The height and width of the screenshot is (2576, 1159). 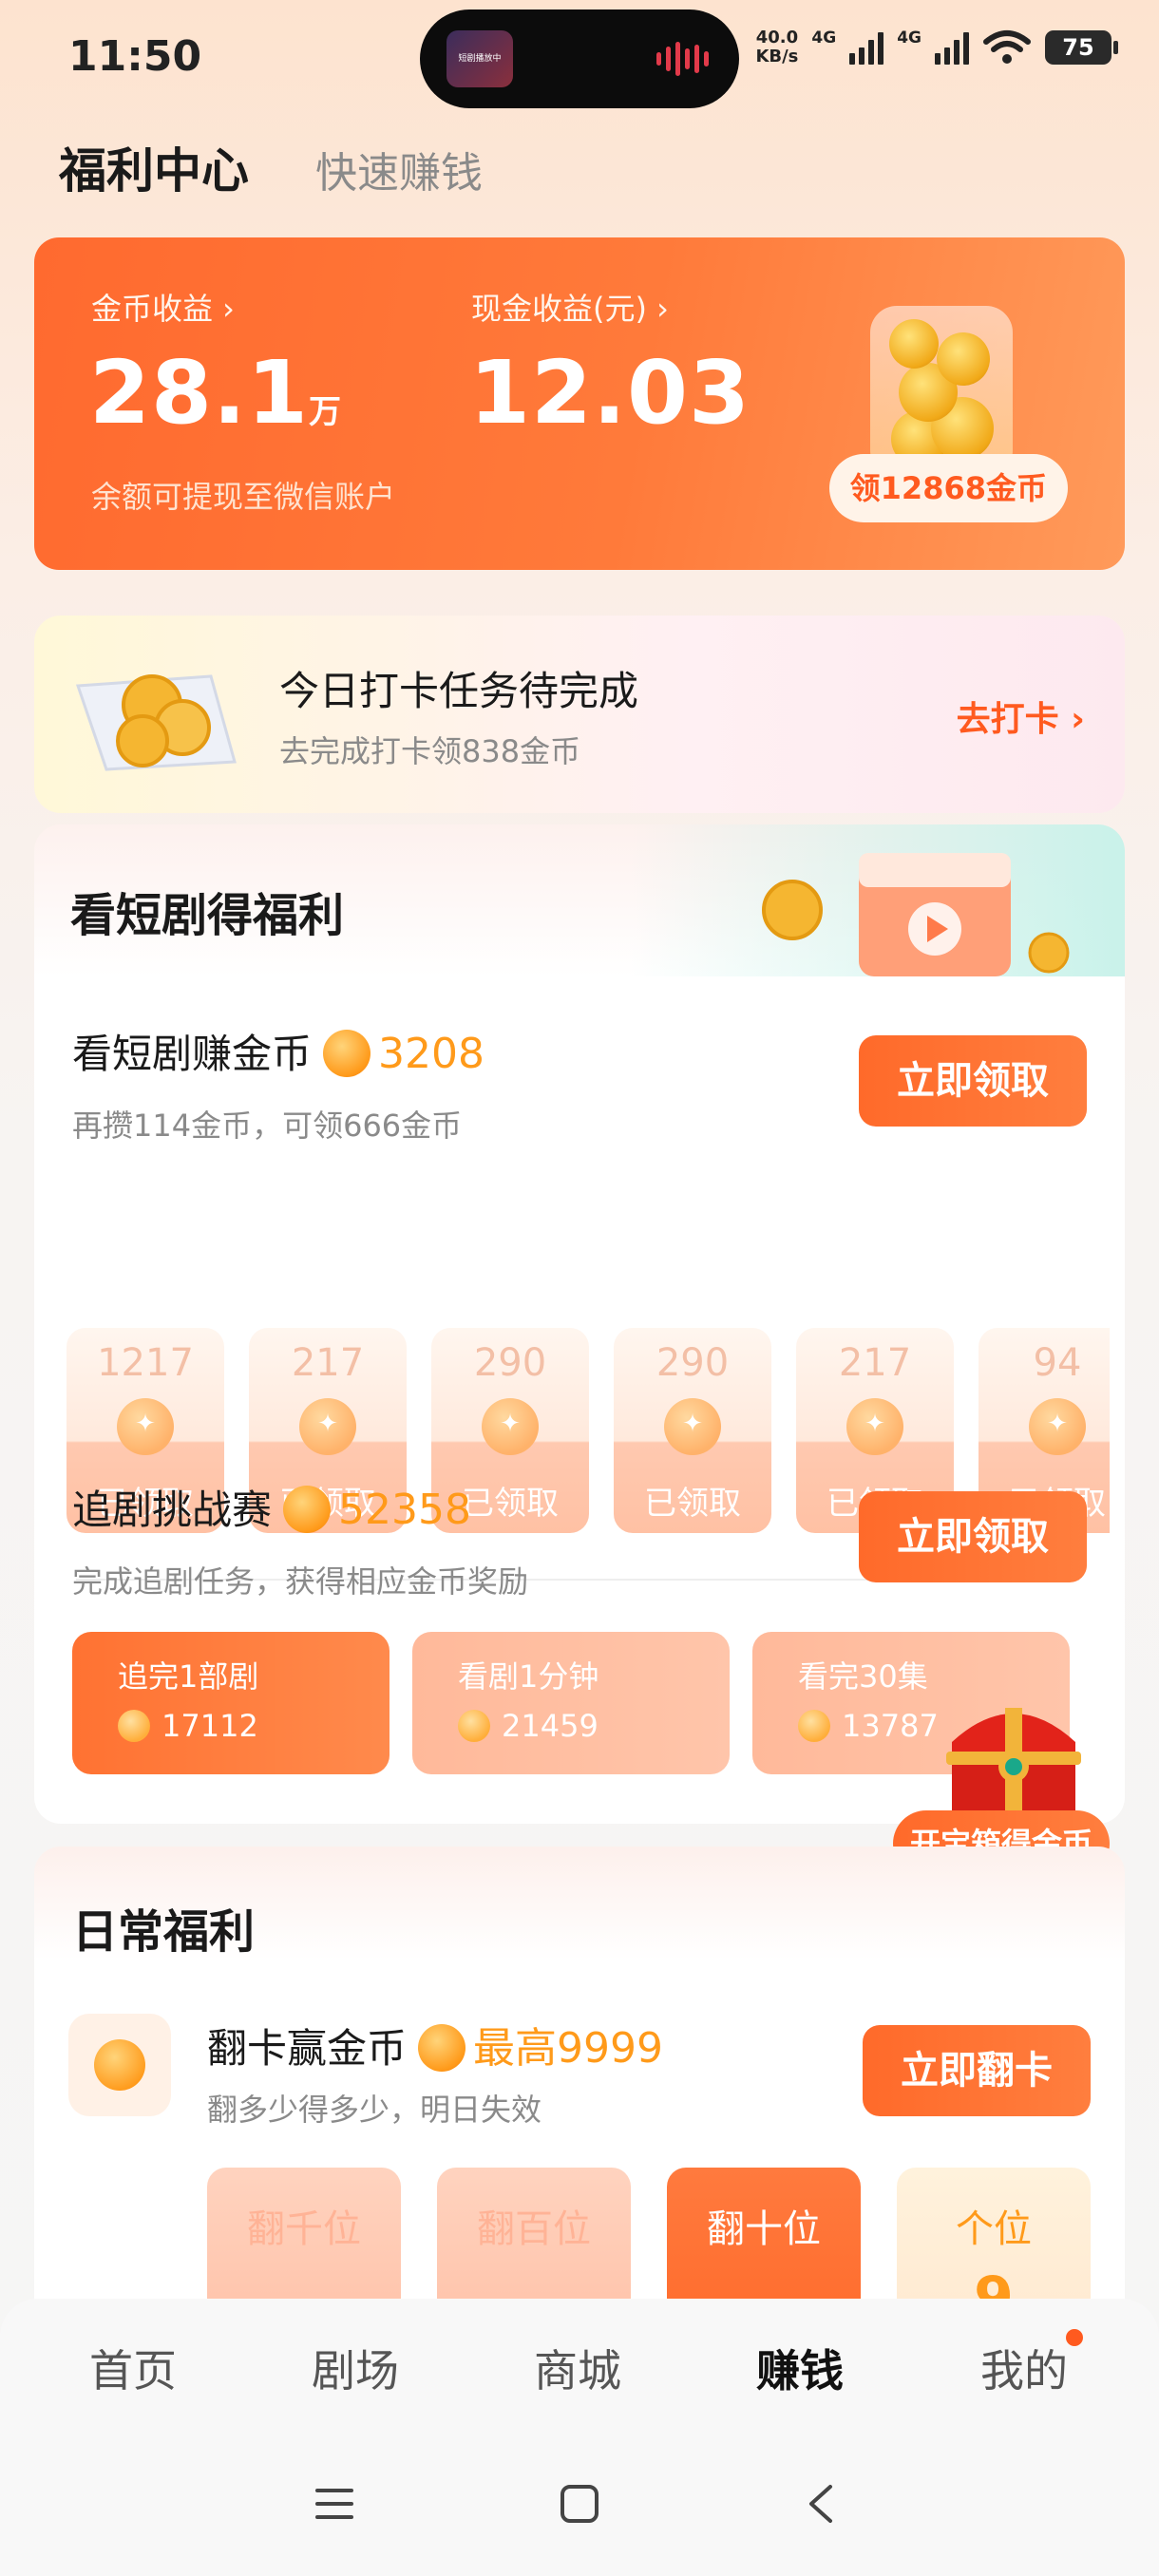 I want to click on audio-wave-icon, so click(x=682, y=59).